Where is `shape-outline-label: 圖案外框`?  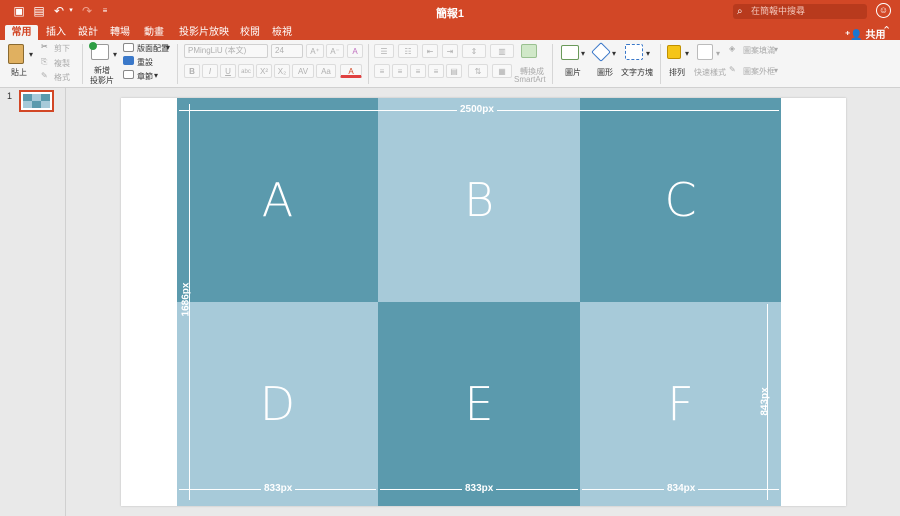
shape-outline-label: 圖案外框 is located at coordinates (759, 71).